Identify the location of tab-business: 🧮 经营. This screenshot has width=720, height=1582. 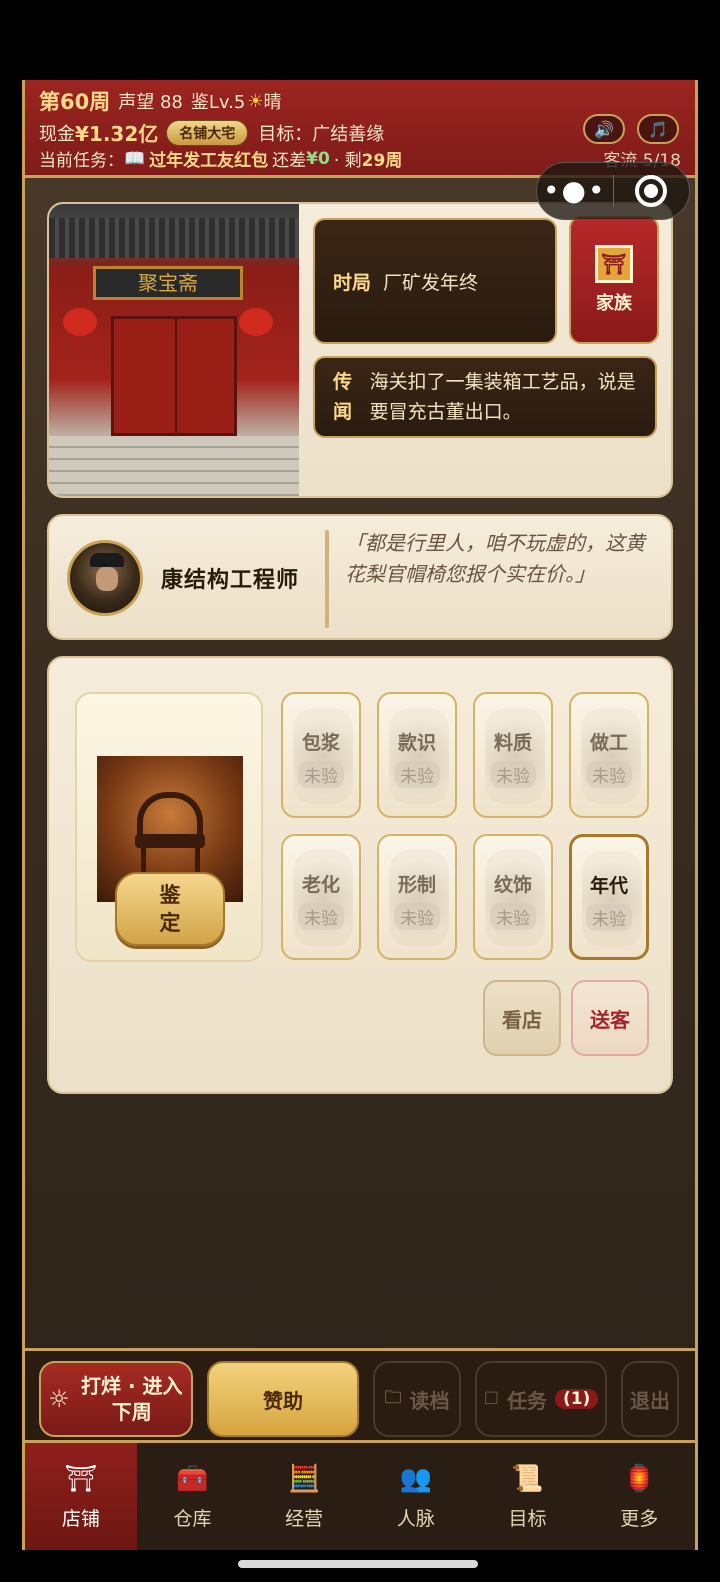
(304, 1496).